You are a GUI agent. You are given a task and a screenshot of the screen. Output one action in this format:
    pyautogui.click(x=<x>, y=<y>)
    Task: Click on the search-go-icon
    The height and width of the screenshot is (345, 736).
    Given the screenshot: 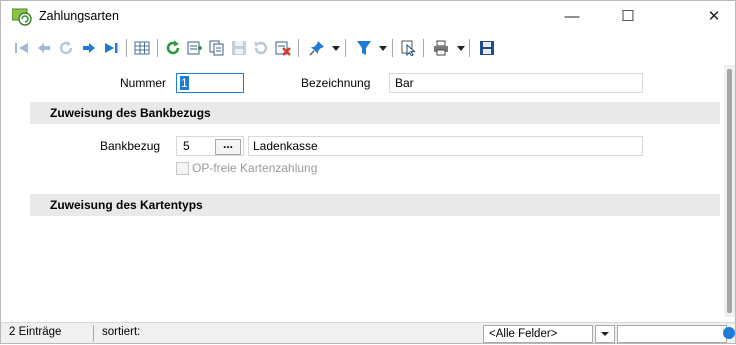 What is the action you would take?
    pyautogui.click(x=729, y=333)
    